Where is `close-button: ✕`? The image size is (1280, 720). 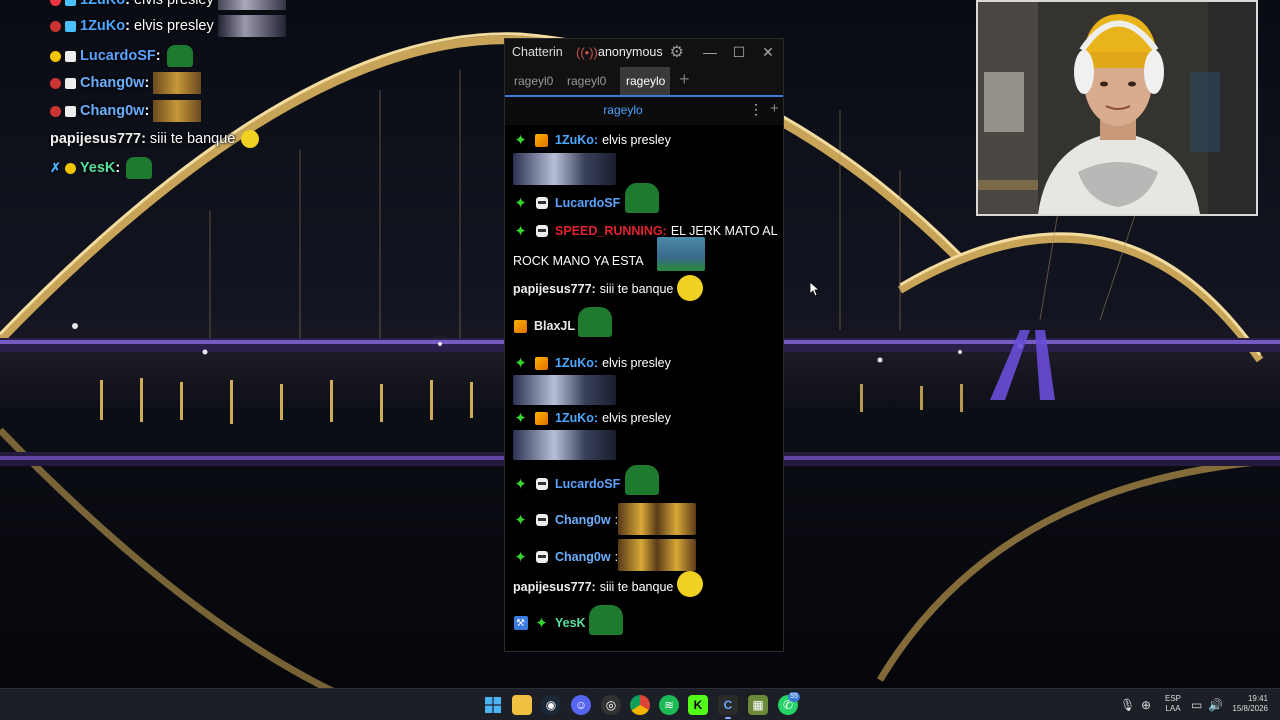 close-button: ✕ is located at coordinates (768, 52).